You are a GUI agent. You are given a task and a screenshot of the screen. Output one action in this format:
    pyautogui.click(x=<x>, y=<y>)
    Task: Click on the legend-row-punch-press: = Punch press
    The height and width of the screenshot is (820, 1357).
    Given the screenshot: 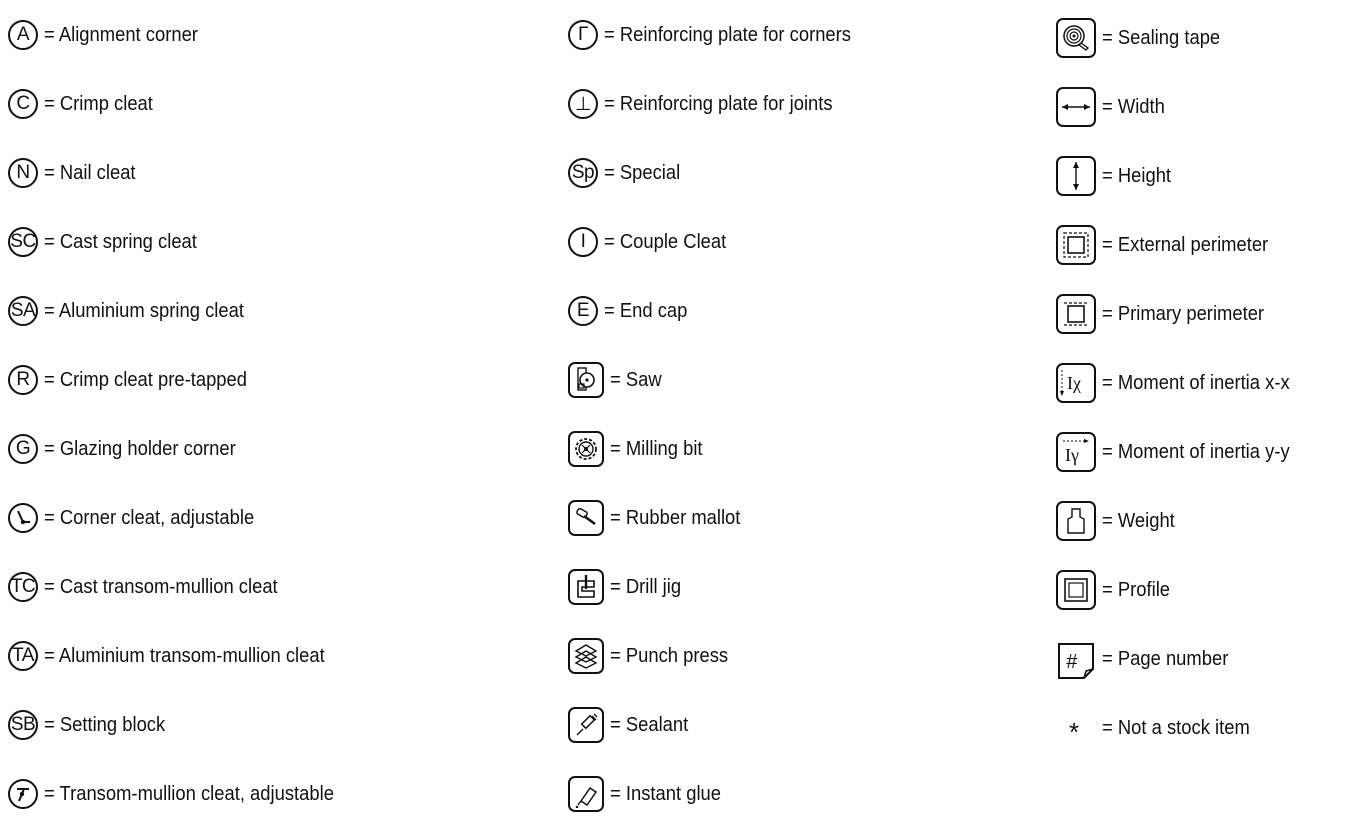 What is the action you would take?
    pyautogui.click(x=653, y=656)
    